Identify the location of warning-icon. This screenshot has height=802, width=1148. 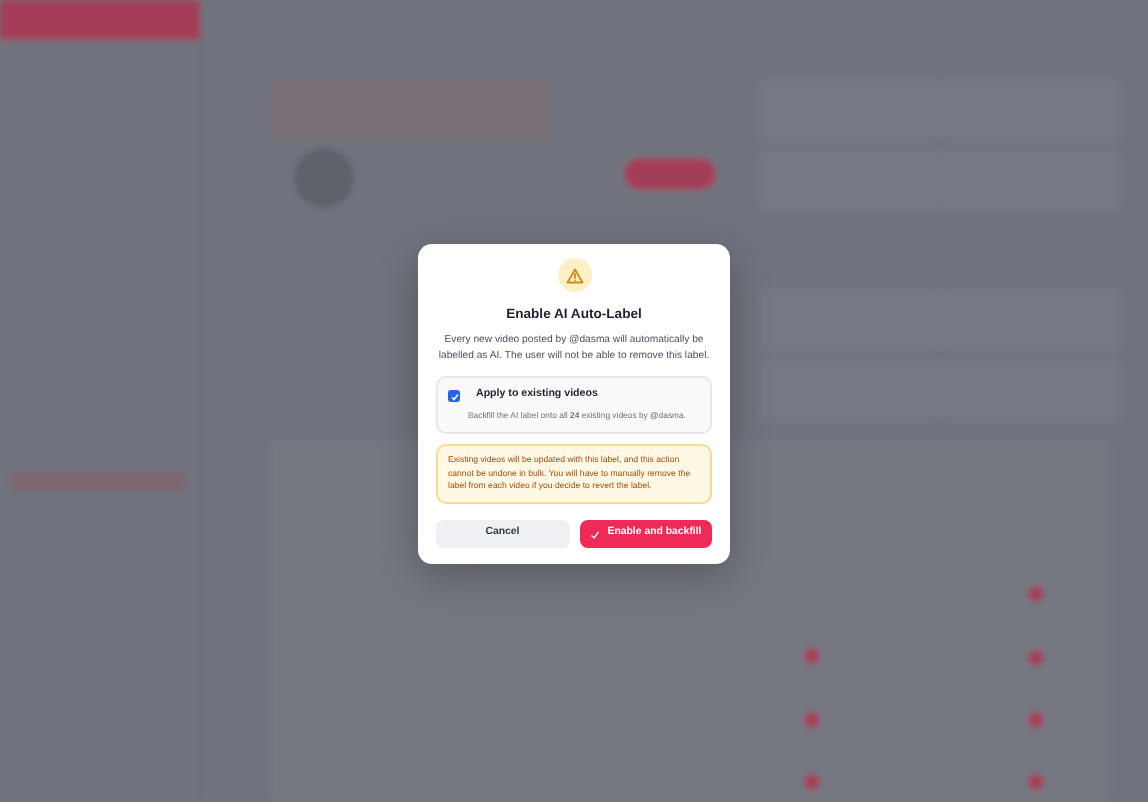
(574, 275).